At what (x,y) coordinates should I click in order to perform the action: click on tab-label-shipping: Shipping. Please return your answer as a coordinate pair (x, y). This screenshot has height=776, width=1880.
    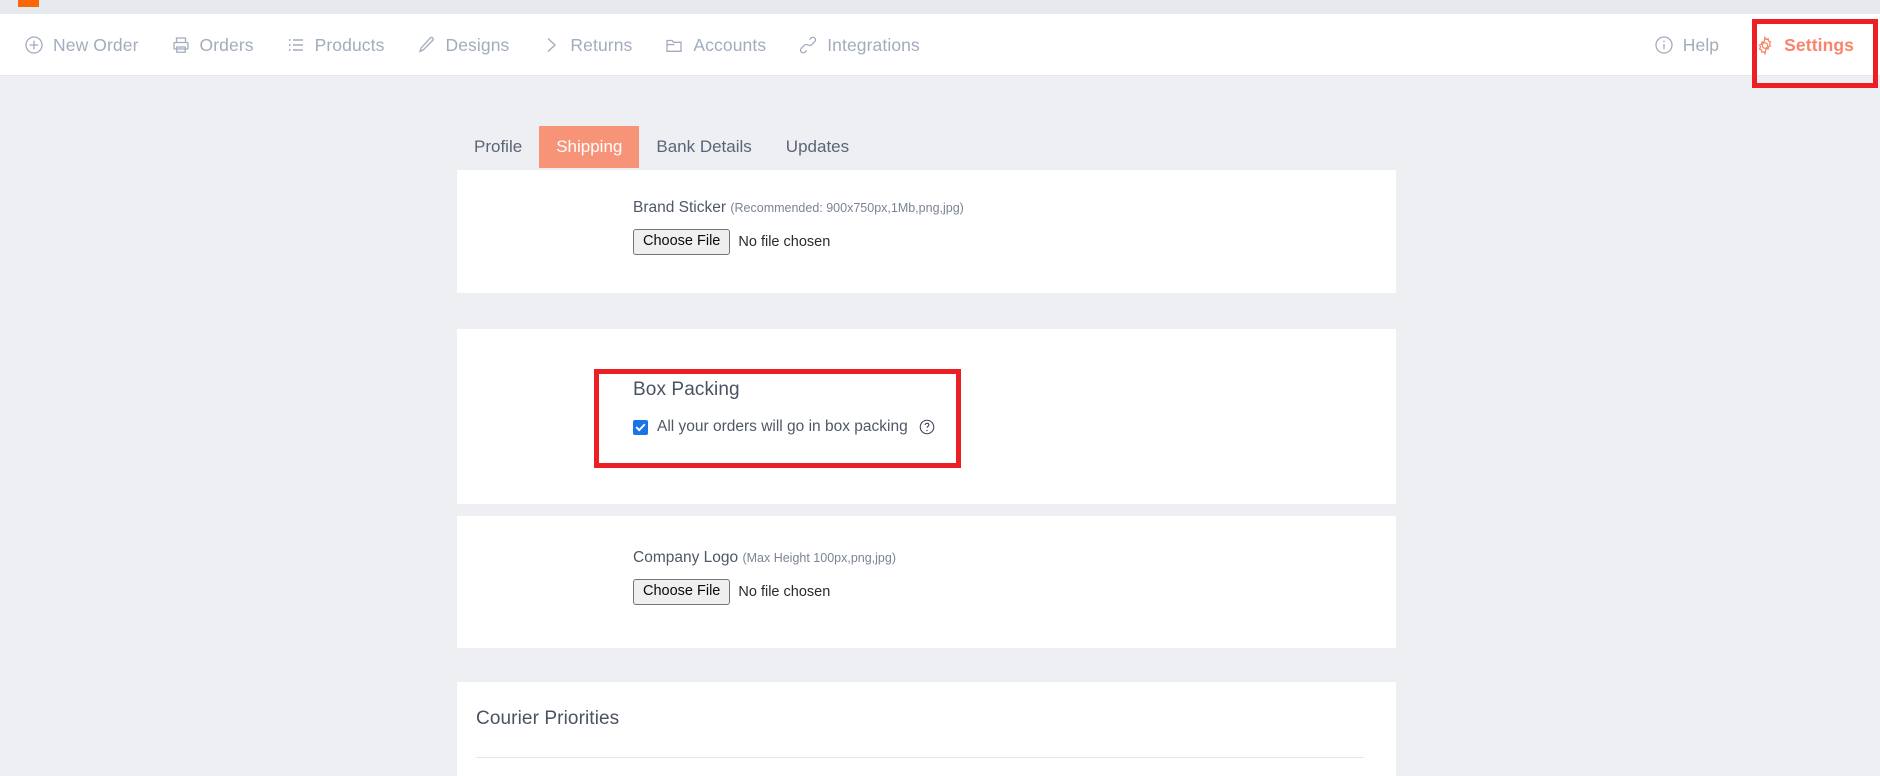
    Looking at the image, I should click on (589, 146).